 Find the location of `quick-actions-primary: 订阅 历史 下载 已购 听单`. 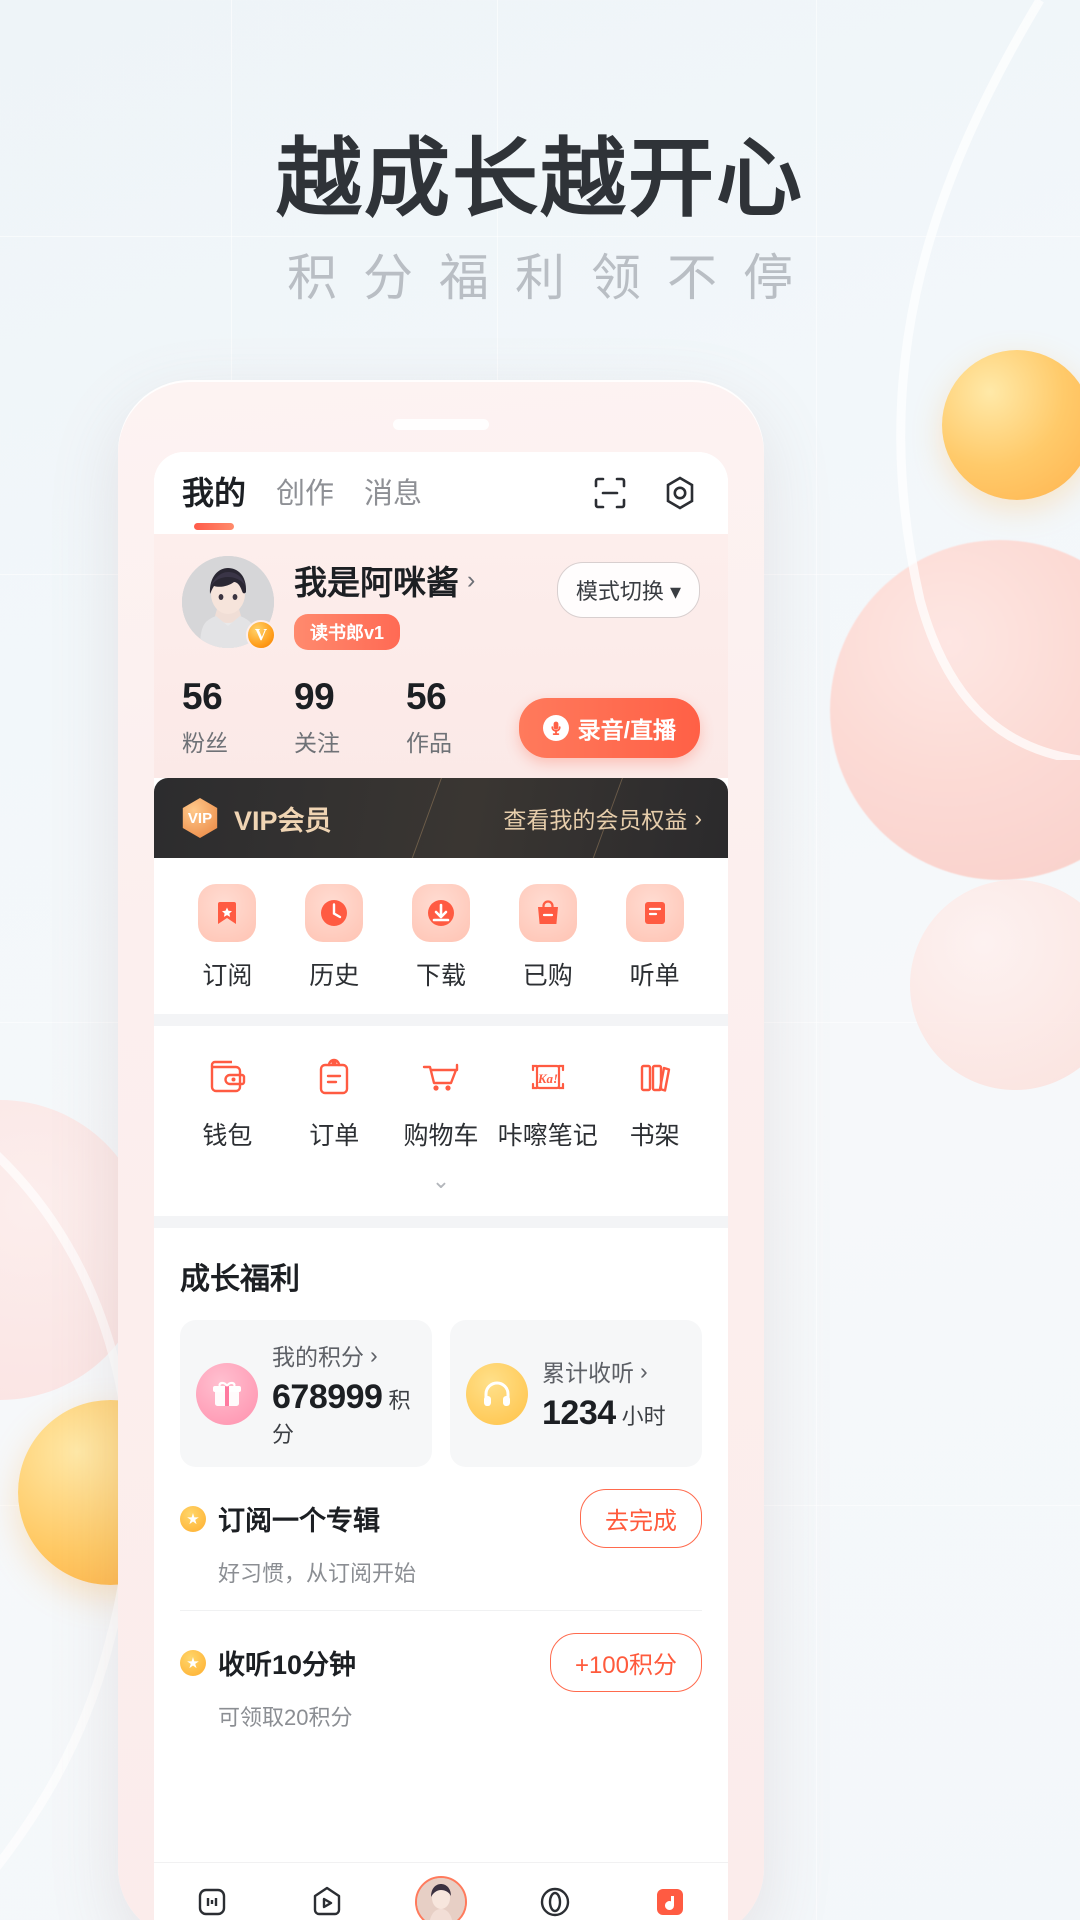

quick-actions-primary: 订阅 历史 下载 已购 听单 is located at coordinates (441, 936).